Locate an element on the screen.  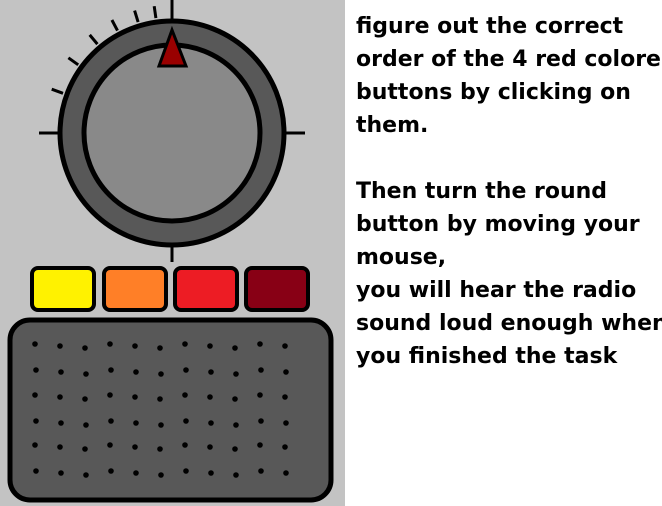
instruction-line: them. is located at coordinates (392, 125).